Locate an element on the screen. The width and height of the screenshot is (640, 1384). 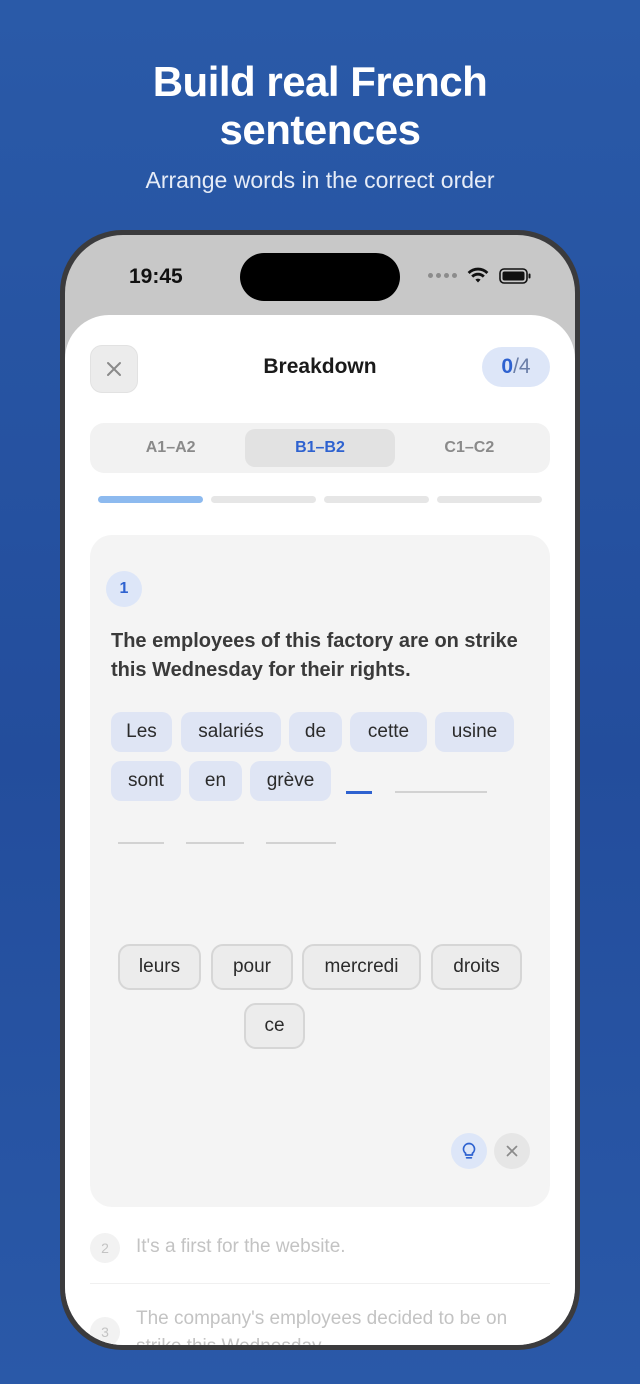
tab-level-c1-c2: C1–C2 is located at coordinates (469, 448).